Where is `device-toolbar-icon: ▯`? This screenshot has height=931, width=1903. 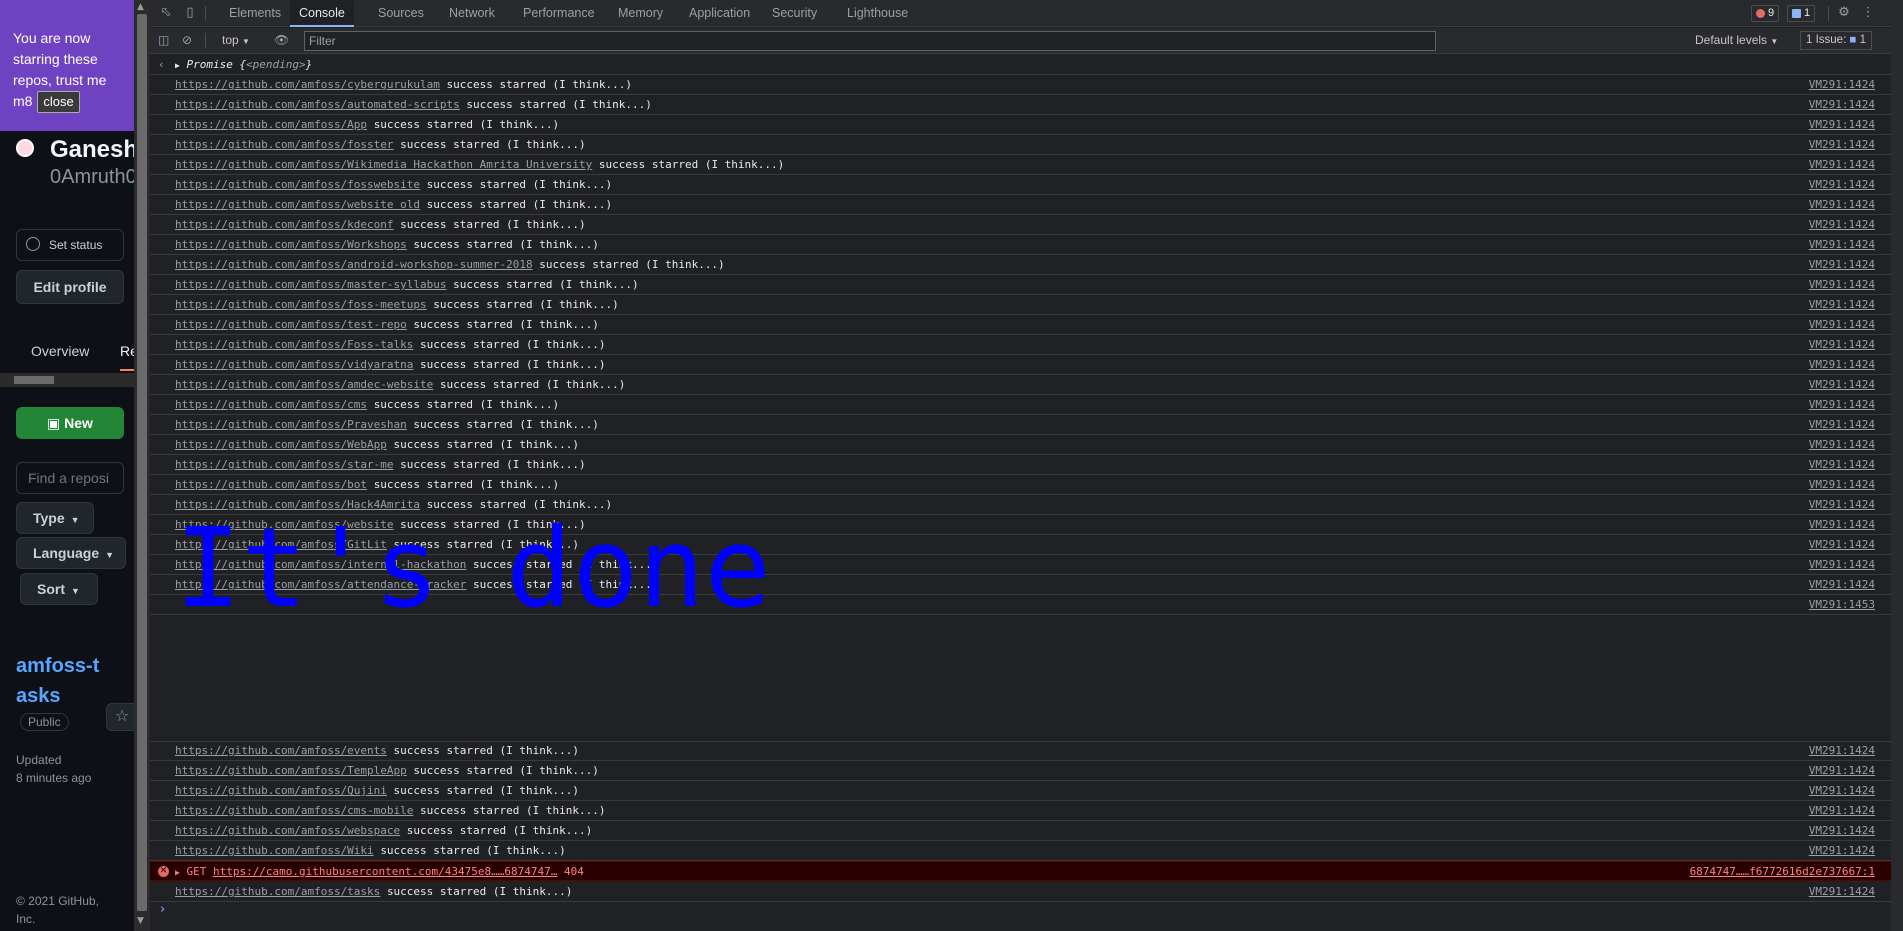
device-toolbar-icon: ▯ is located at coordinates (190, 13).